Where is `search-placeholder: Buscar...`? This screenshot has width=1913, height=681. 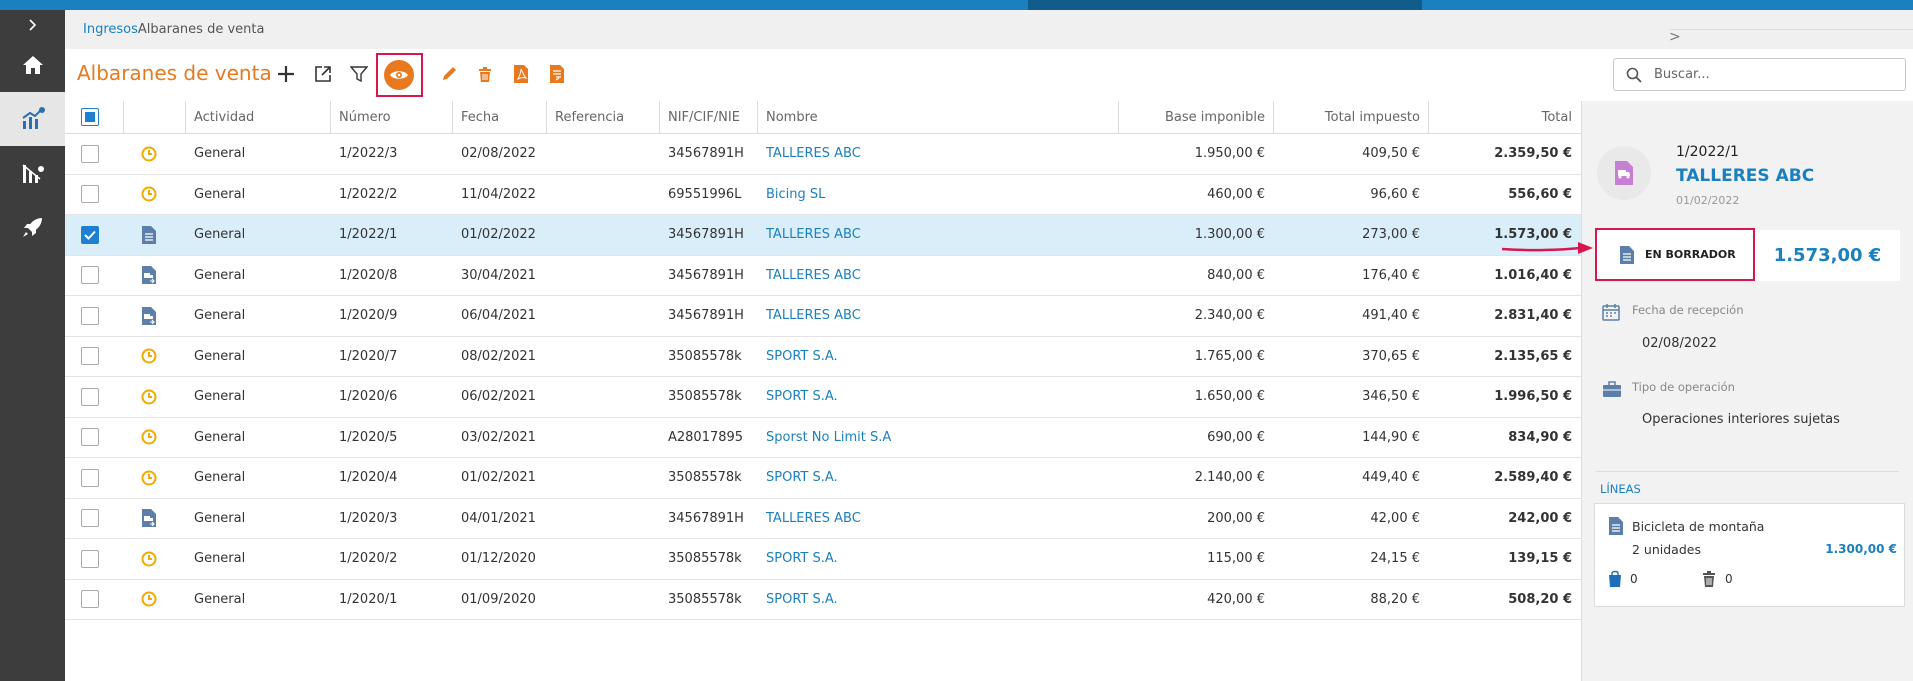
search-placeholder: Buscar... is located at coordinates (1682, 74).